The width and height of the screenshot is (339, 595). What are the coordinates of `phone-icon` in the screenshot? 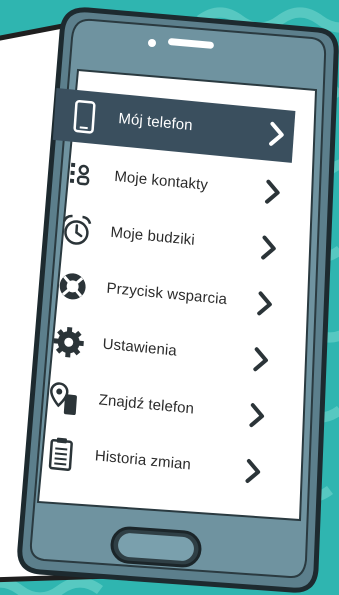 It's located at (84, 116).